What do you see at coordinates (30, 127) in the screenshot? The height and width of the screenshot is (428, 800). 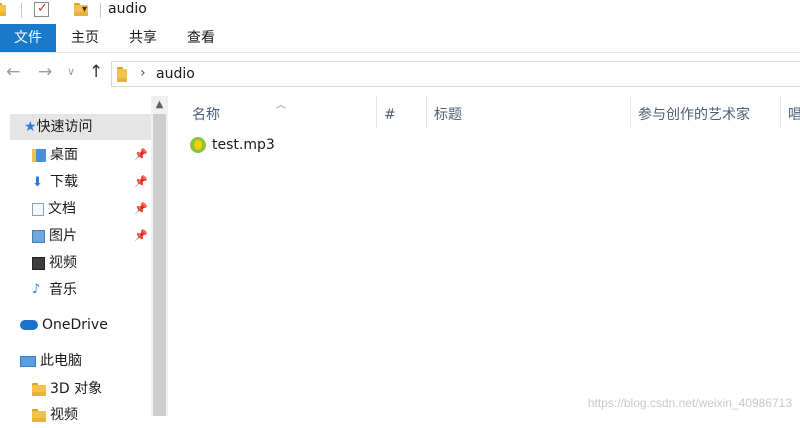 I see `star-icon: ★` at bounding box center [30, 127].